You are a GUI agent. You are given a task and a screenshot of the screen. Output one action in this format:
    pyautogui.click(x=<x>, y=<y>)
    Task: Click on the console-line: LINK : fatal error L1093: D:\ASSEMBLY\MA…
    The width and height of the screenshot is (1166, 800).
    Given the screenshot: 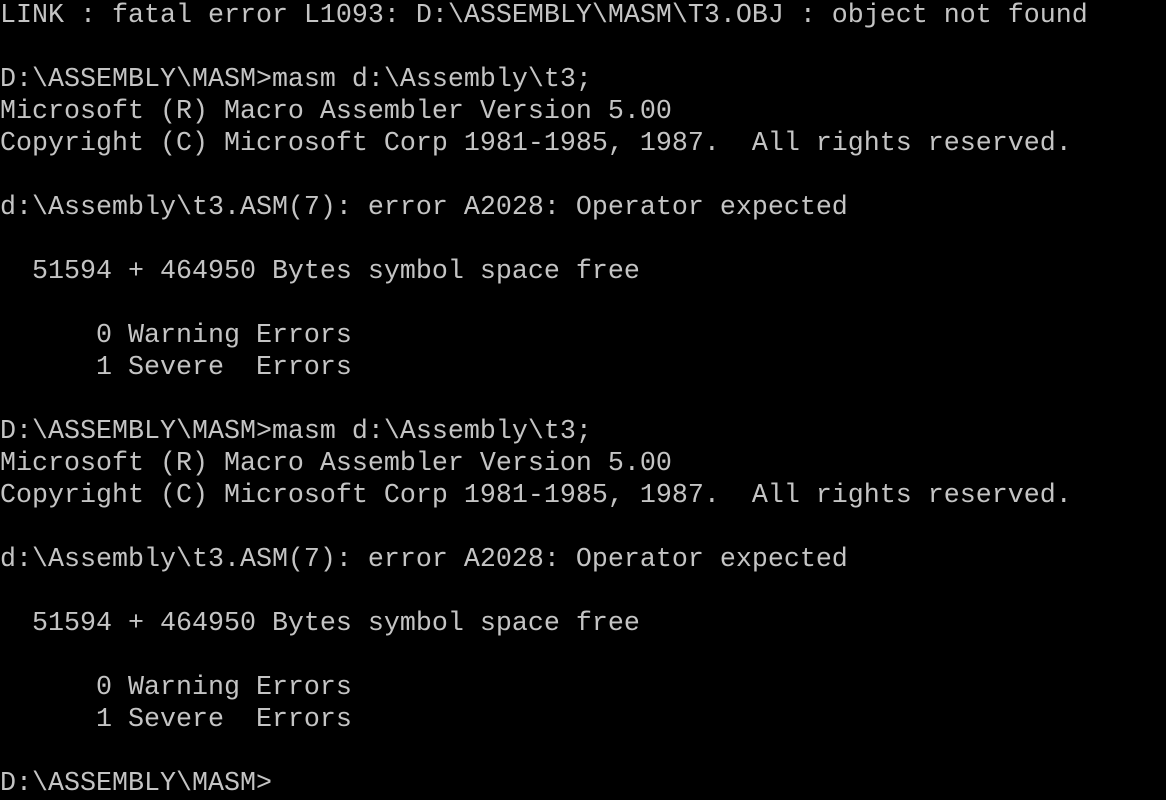 What is the action you would take?
    pyautogui.click(x=544, y=16)
    